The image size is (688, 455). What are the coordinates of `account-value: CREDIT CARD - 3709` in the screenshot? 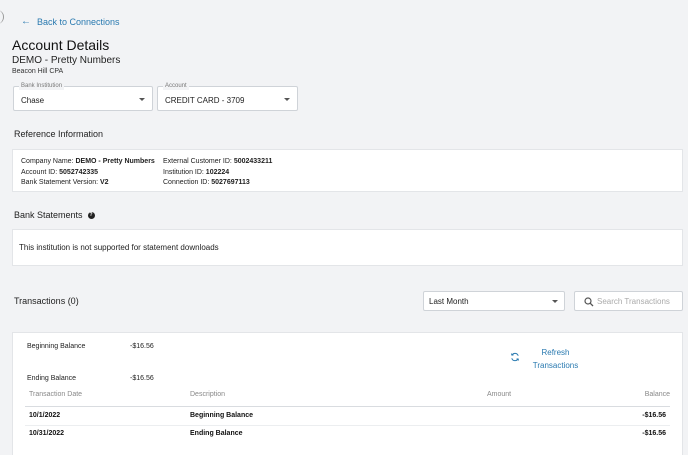 It's located at (205, 100).